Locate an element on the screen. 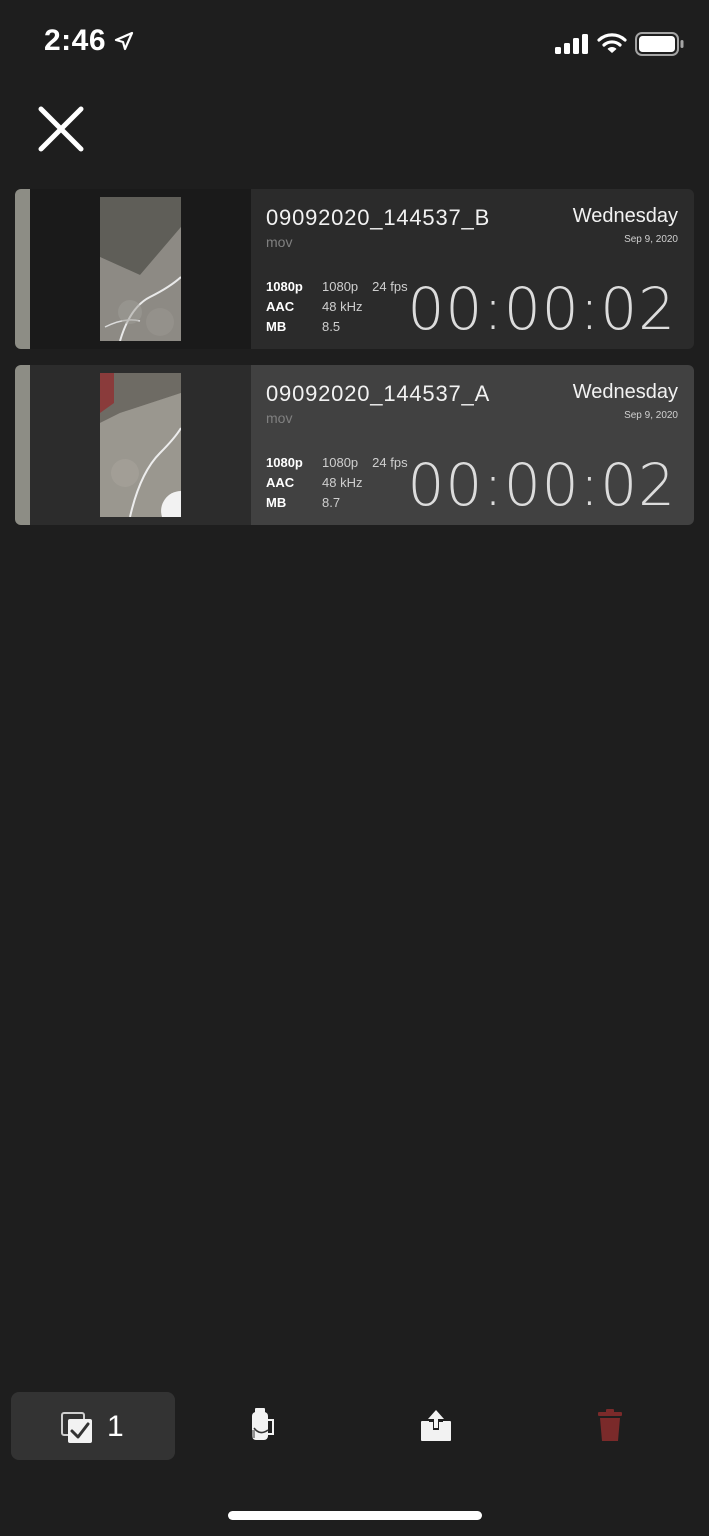 This screenshot has height=1536, width=709. clip-name: 09092020_144537_A is located at coordinates (378, 393).